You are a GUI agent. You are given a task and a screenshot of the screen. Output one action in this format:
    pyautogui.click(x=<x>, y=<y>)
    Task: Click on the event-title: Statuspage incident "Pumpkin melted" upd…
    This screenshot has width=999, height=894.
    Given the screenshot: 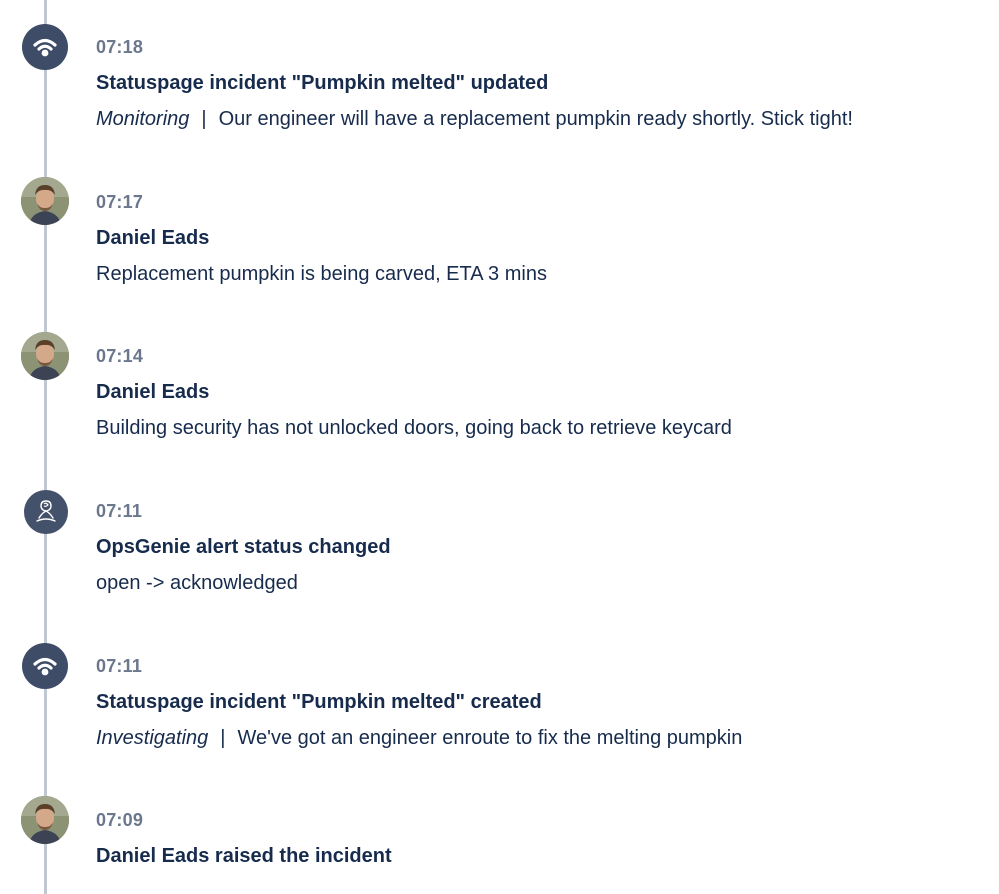 What is the action you would take?
    pyautogui.click(x=322, y=83)
    